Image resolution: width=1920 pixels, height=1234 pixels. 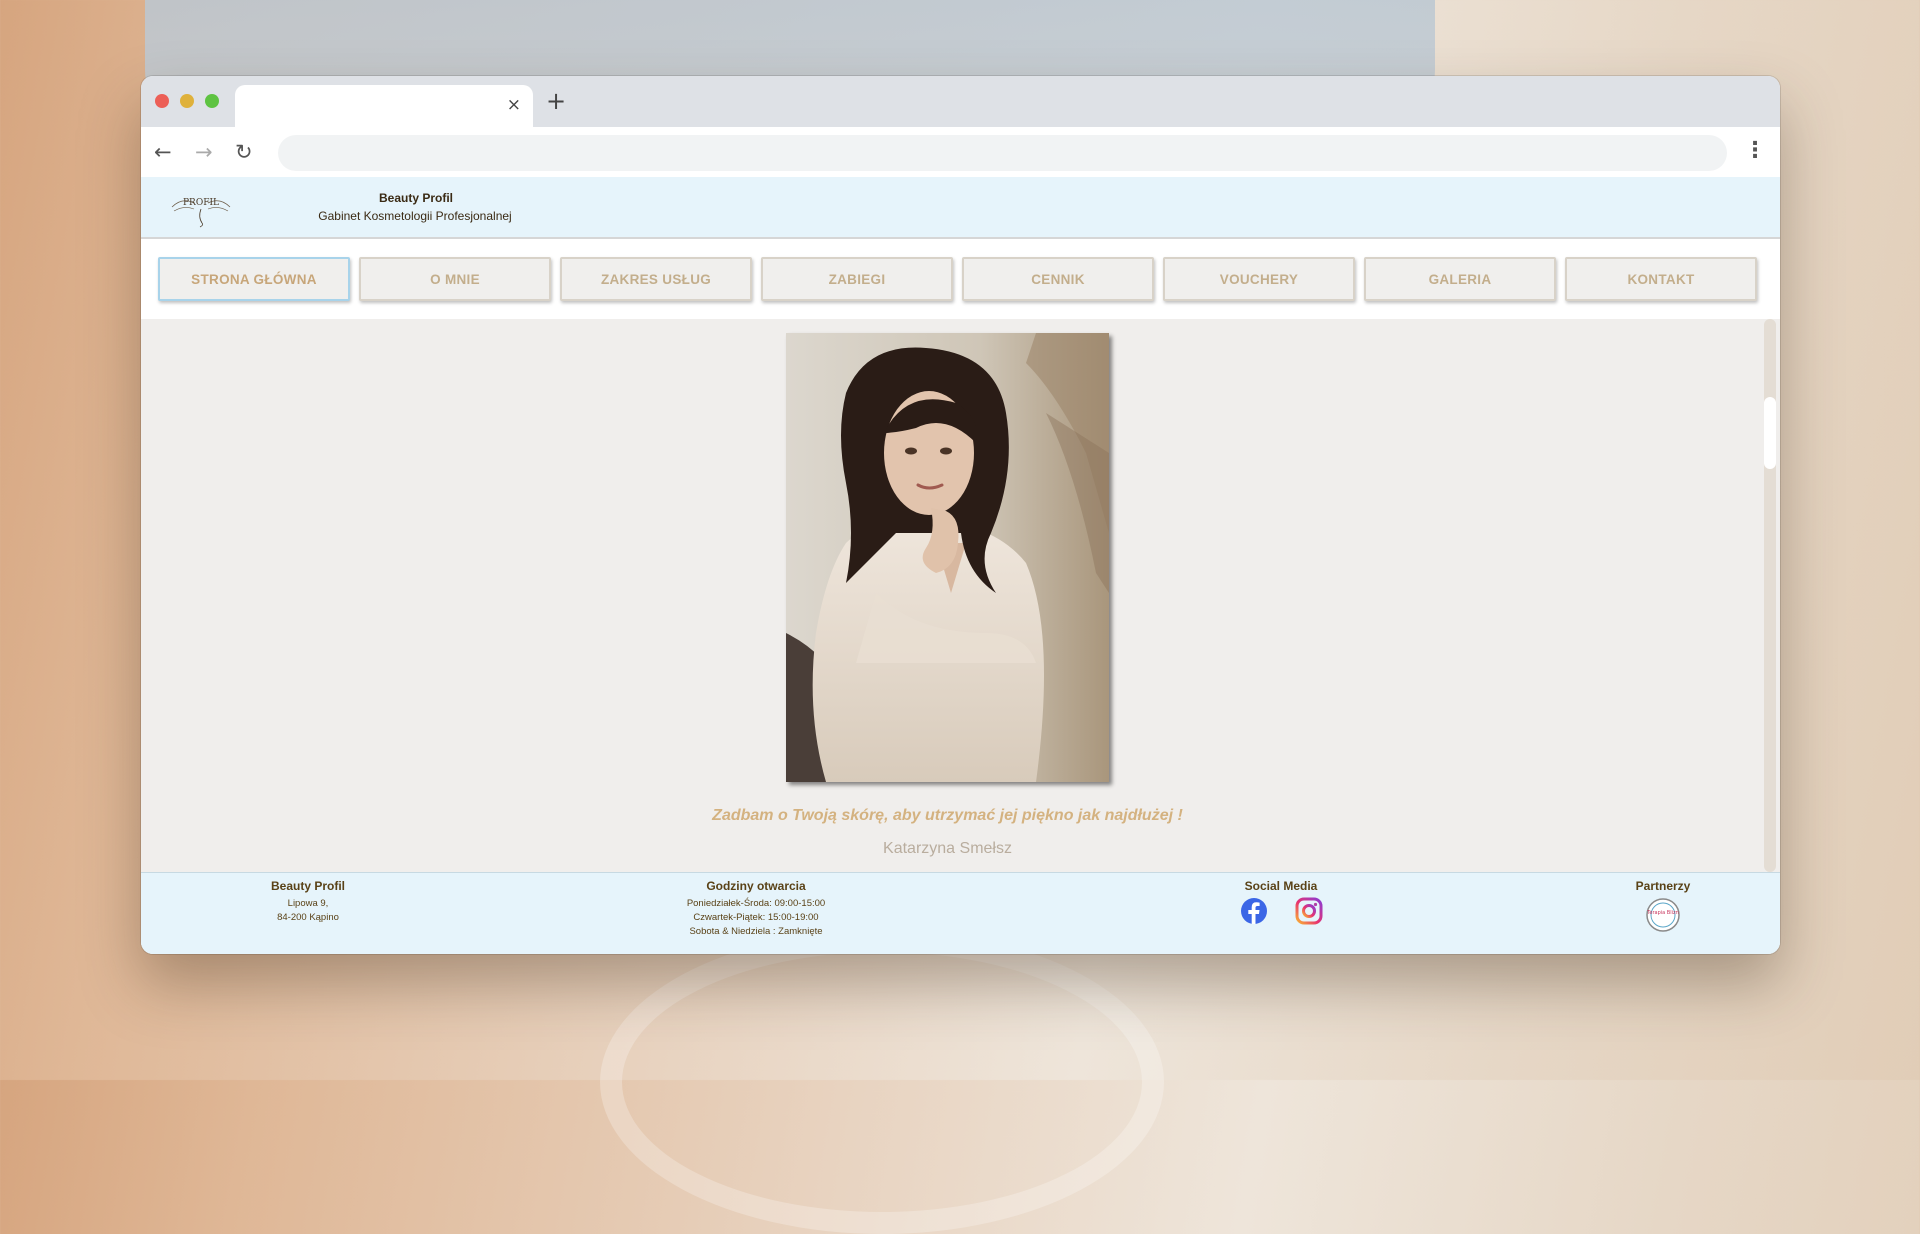 What do you see at coordinates (882, 1082) in the screenshot?
I see `background-ring` at bounding box center [882, 1082].